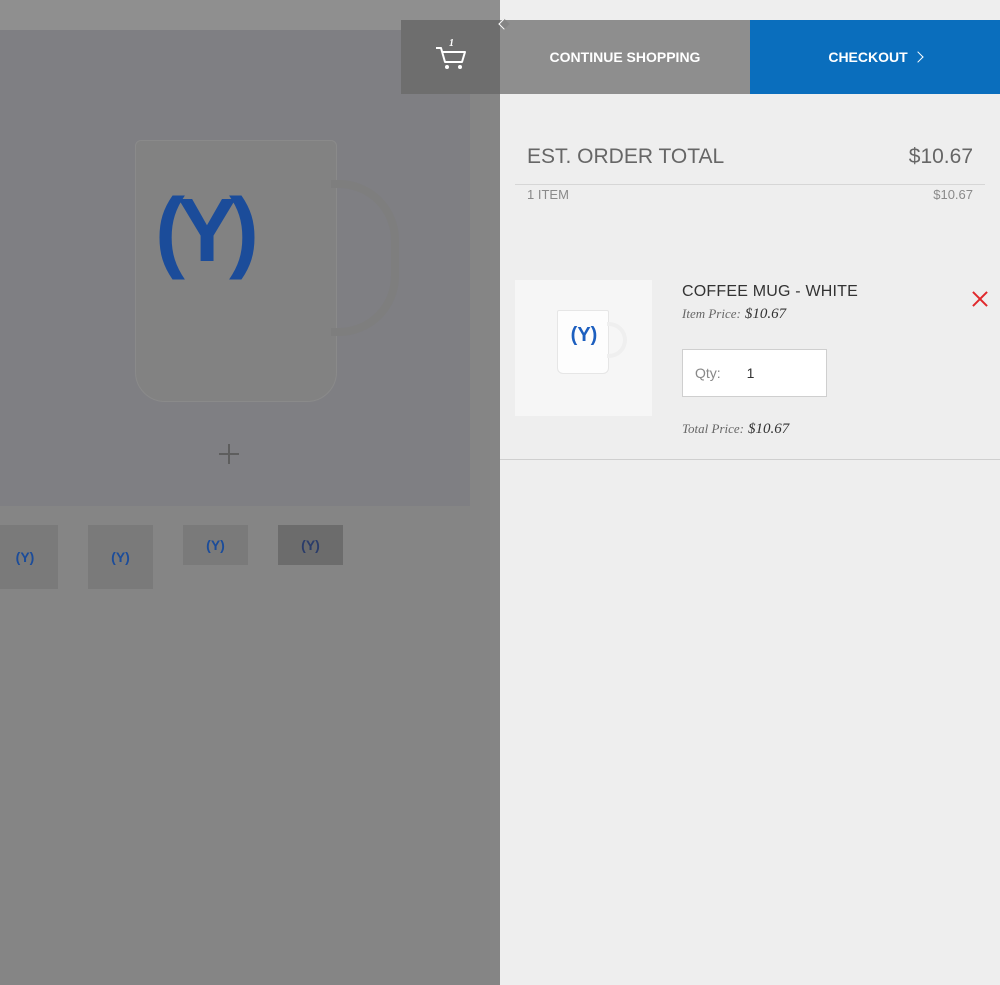 This screenshot has width=1000, height=985. I want to click on thumbnail-3: (Y), so click(215, 545).